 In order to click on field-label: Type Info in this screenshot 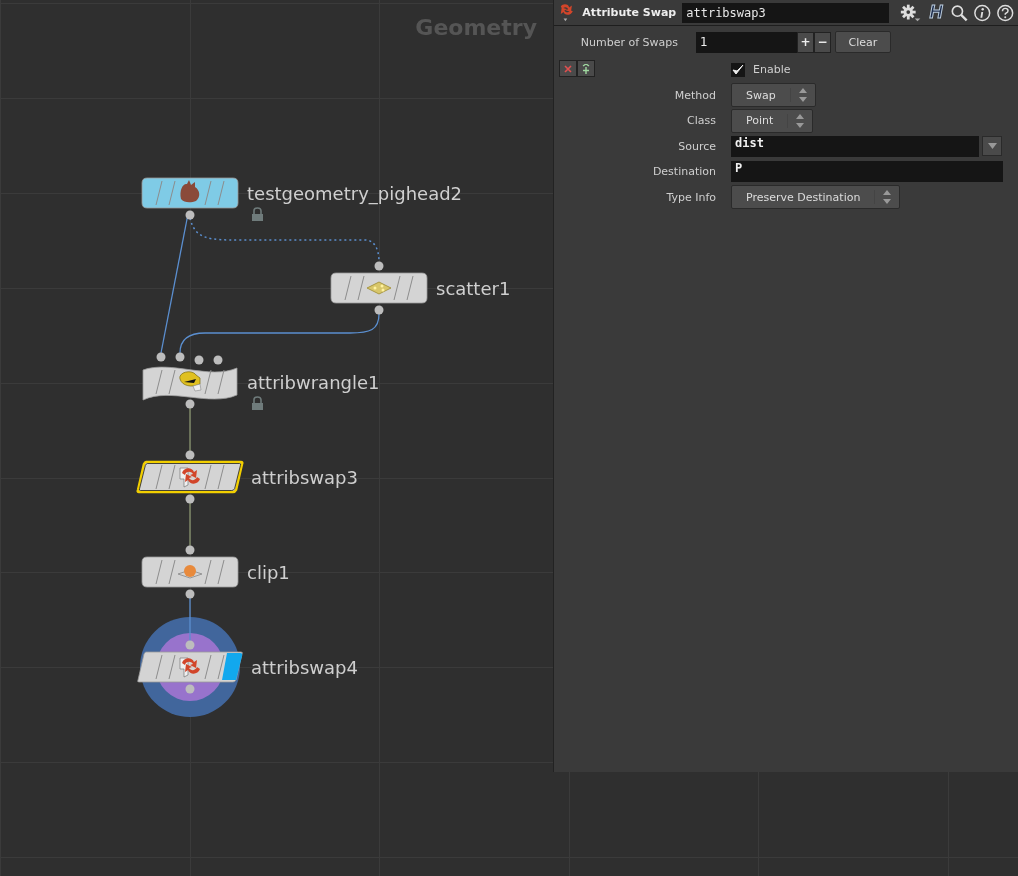, I will do `click(691, 197)`.